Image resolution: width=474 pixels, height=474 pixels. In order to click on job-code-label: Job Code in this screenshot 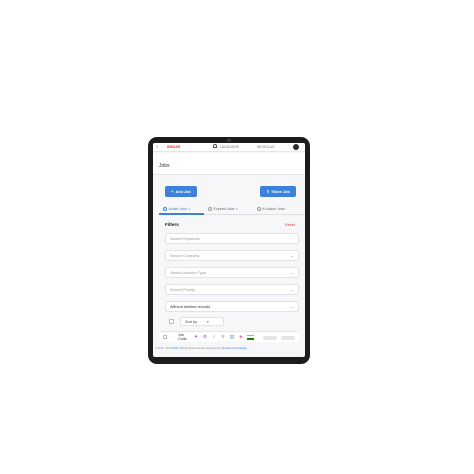, I will do `click(182, 337)`.